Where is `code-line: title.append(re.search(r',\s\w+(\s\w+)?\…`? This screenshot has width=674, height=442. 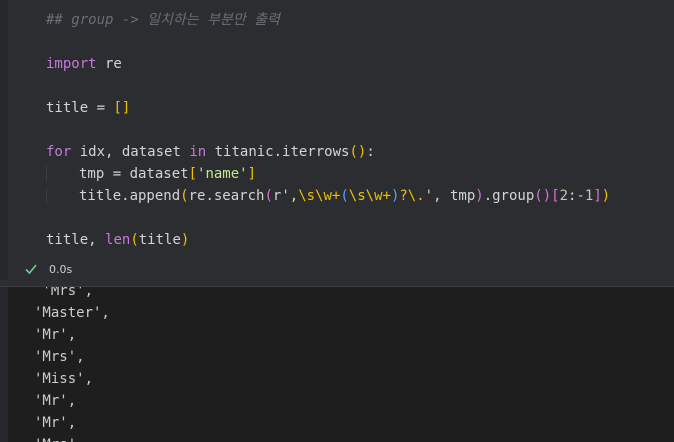 code-line: title.append(re.search(r',\s\w+(\s\w+)?\… is located at coordinates (328, 196).